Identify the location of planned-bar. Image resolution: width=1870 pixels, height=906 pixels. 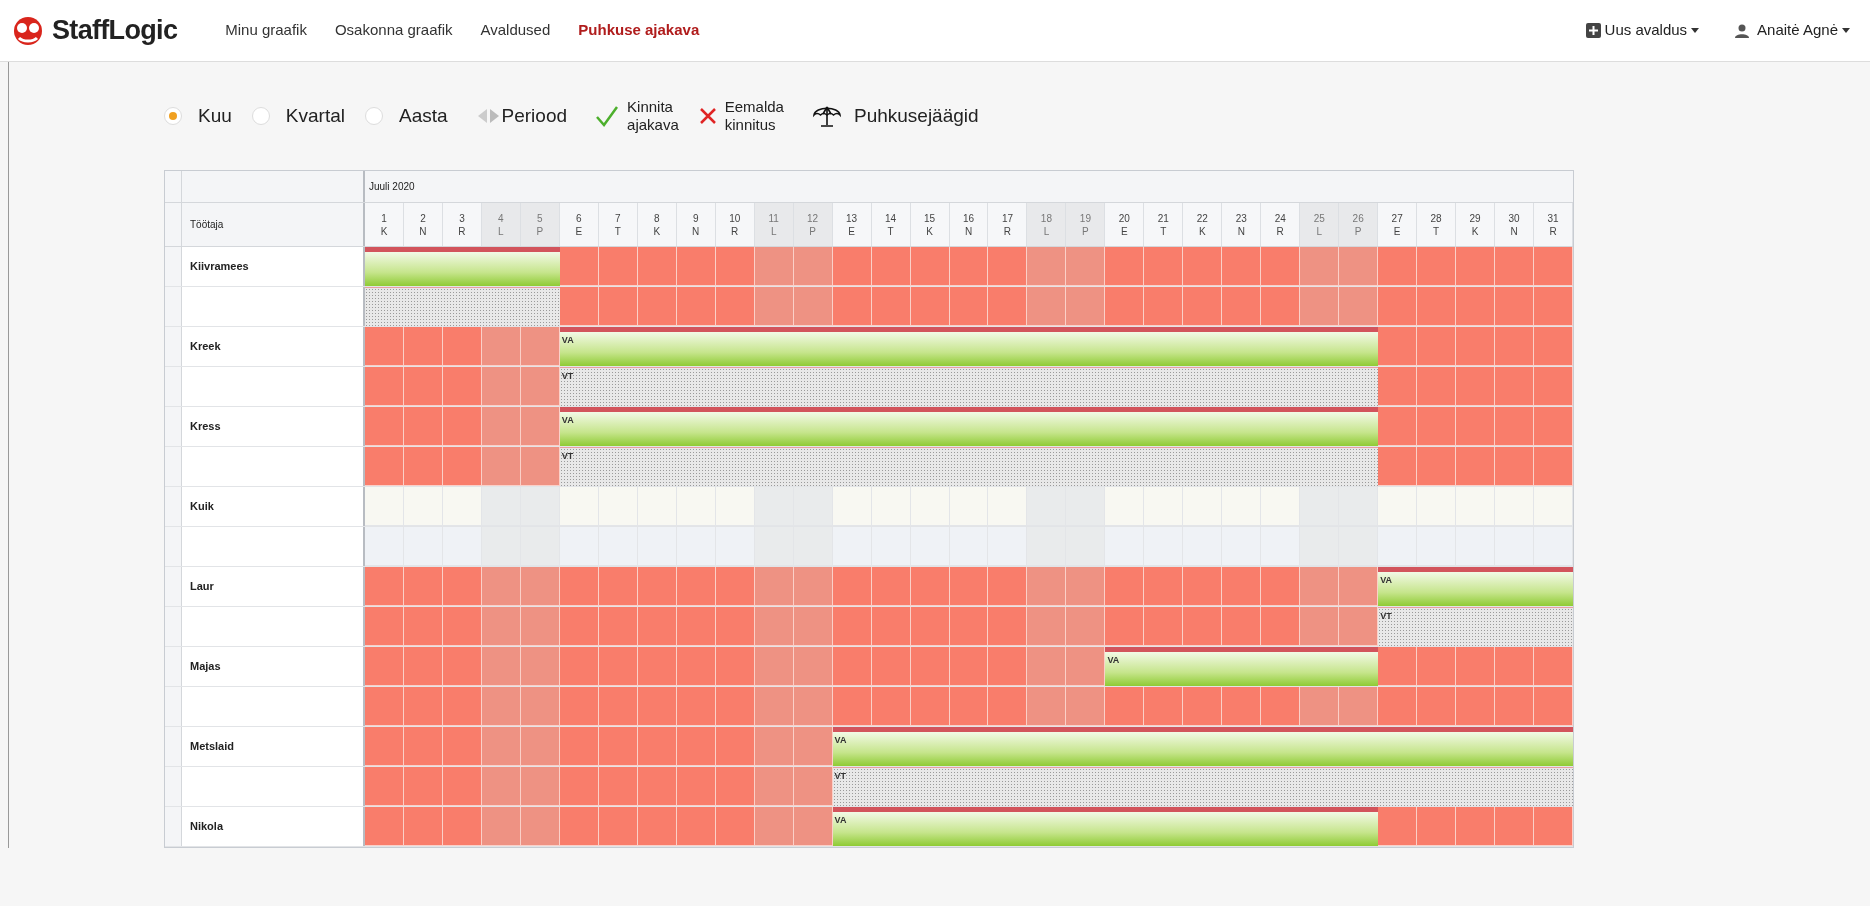
(462, 306).